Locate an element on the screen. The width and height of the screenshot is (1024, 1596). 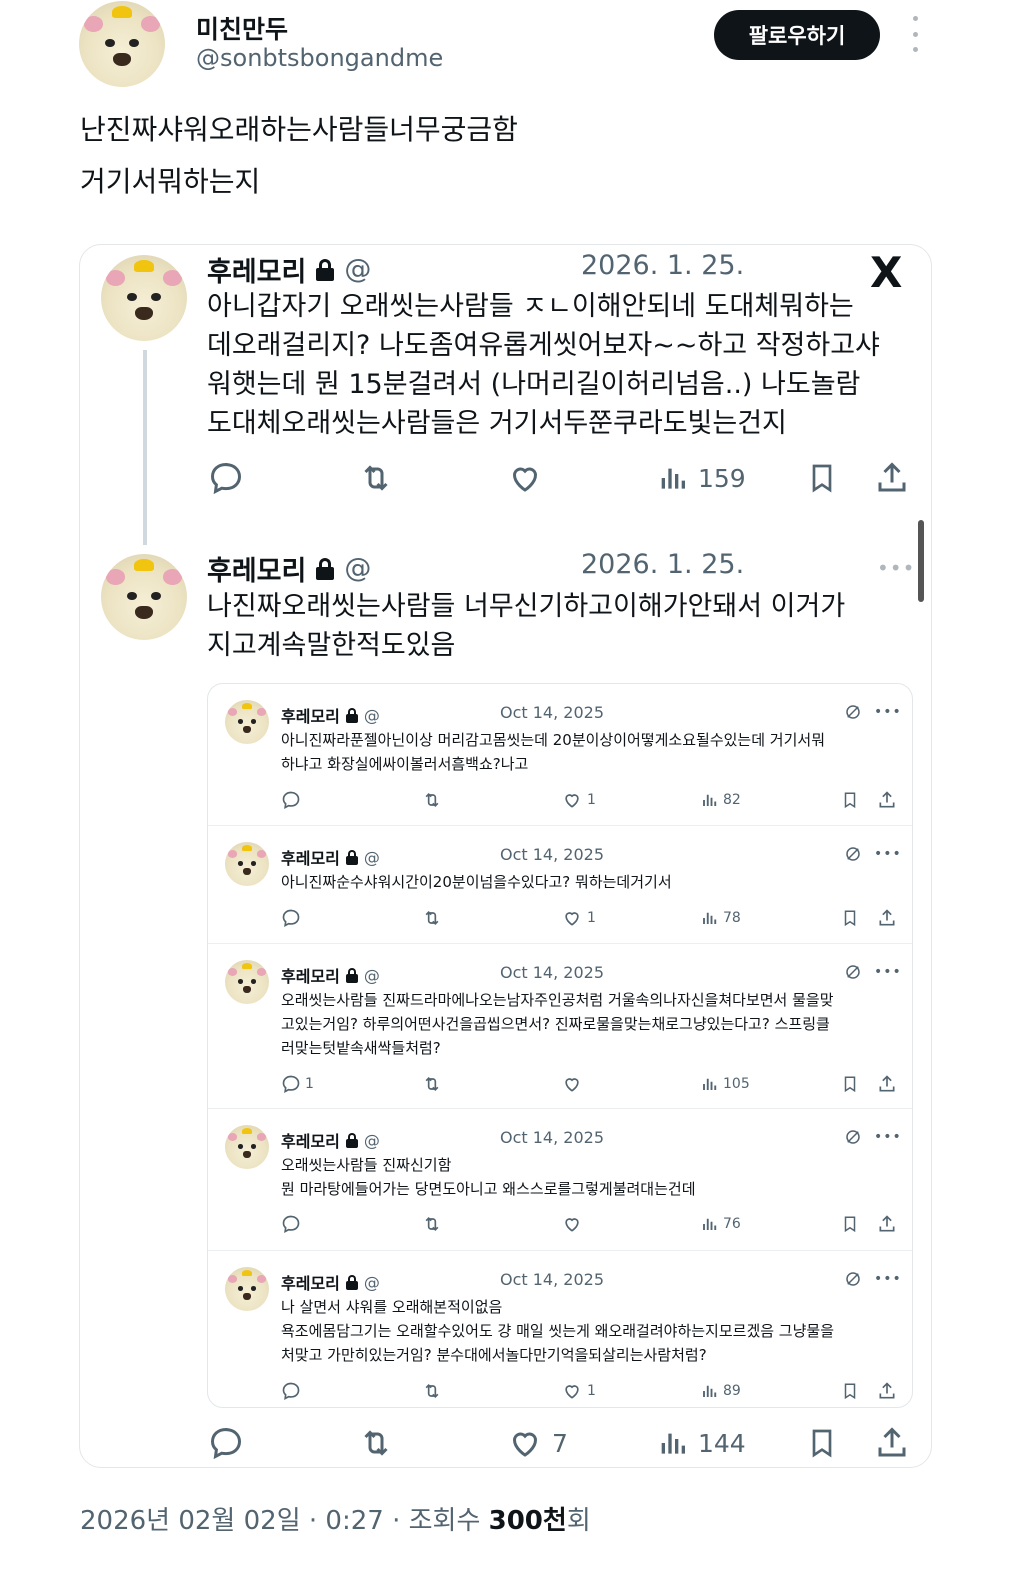
views-button: 78 is located at coordinates (721, 918).